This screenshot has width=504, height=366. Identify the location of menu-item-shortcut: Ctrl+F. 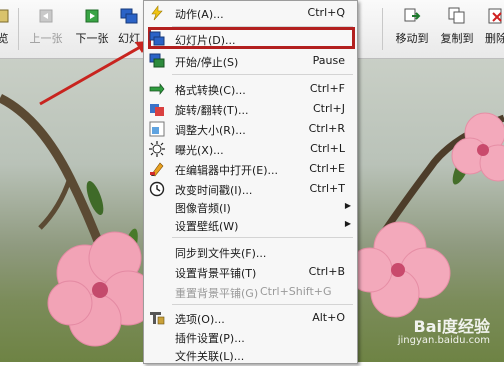
(327, 88).